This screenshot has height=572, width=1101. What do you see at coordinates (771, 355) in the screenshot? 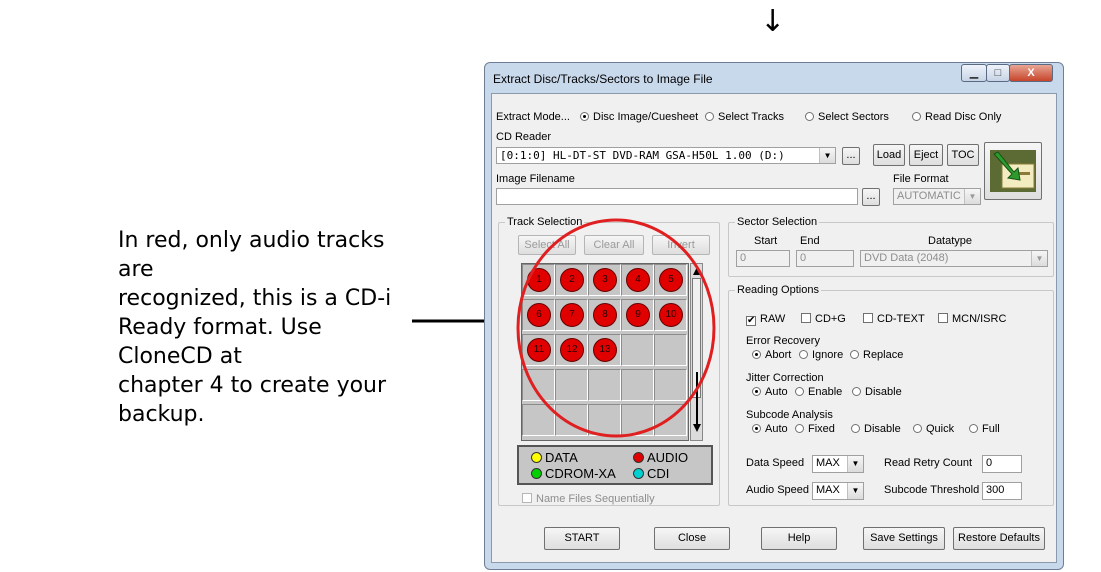
I see `radio-error-abort: Abort` at bounding box center [771, 355].